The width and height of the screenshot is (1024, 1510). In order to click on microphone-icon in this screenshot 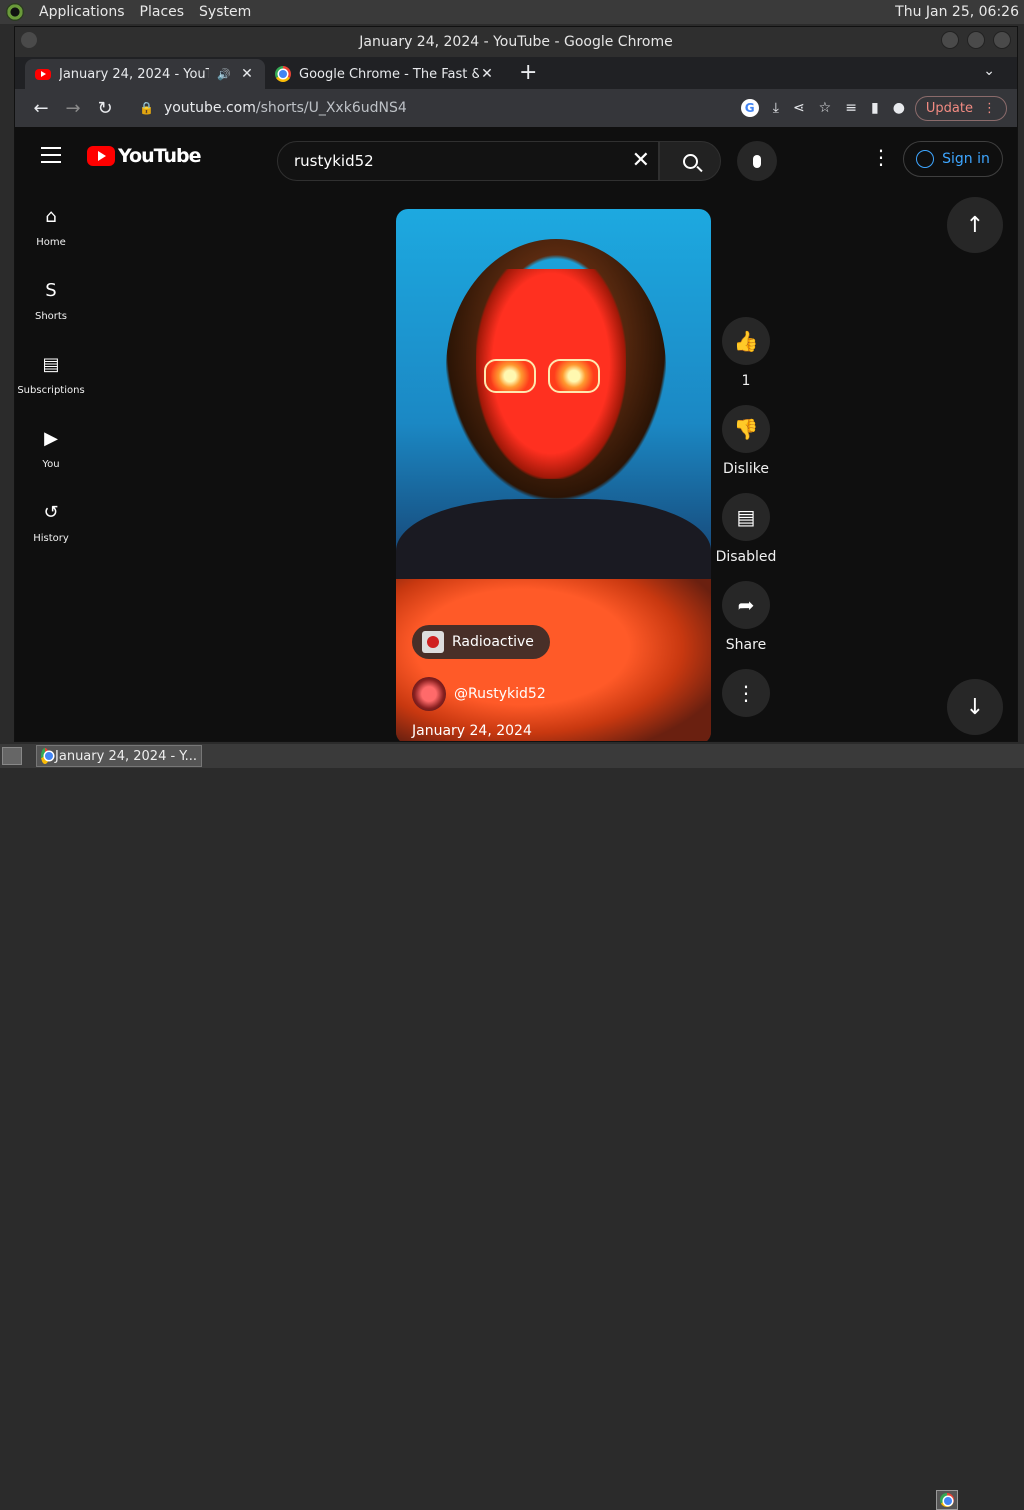, I will do `click(757, 161)`.